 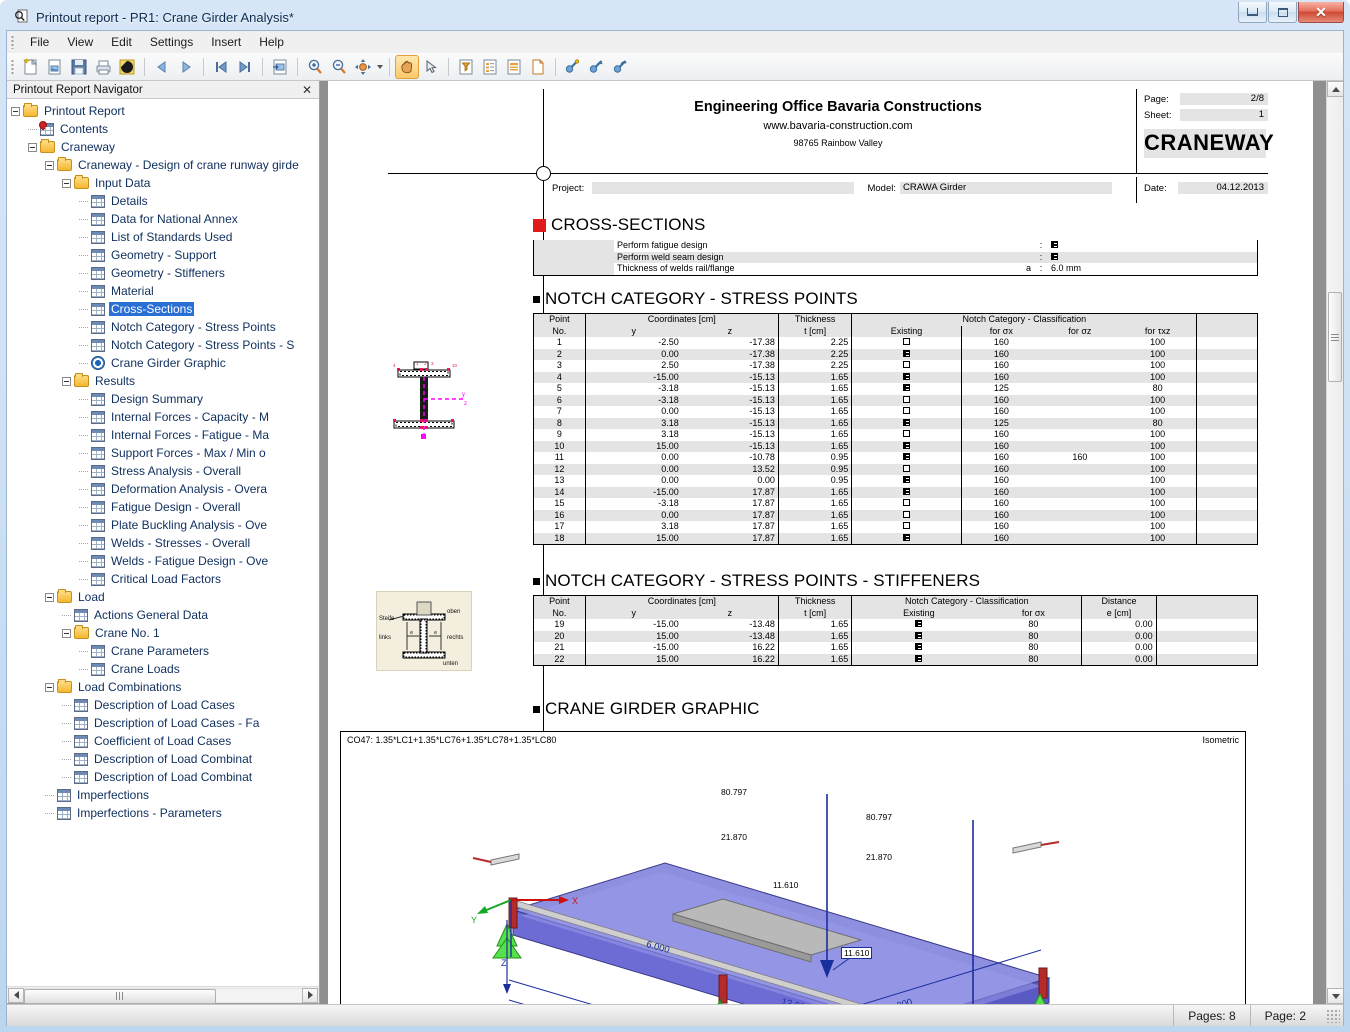 I want to click on link-settings-icon, so click(x=573, y=67).